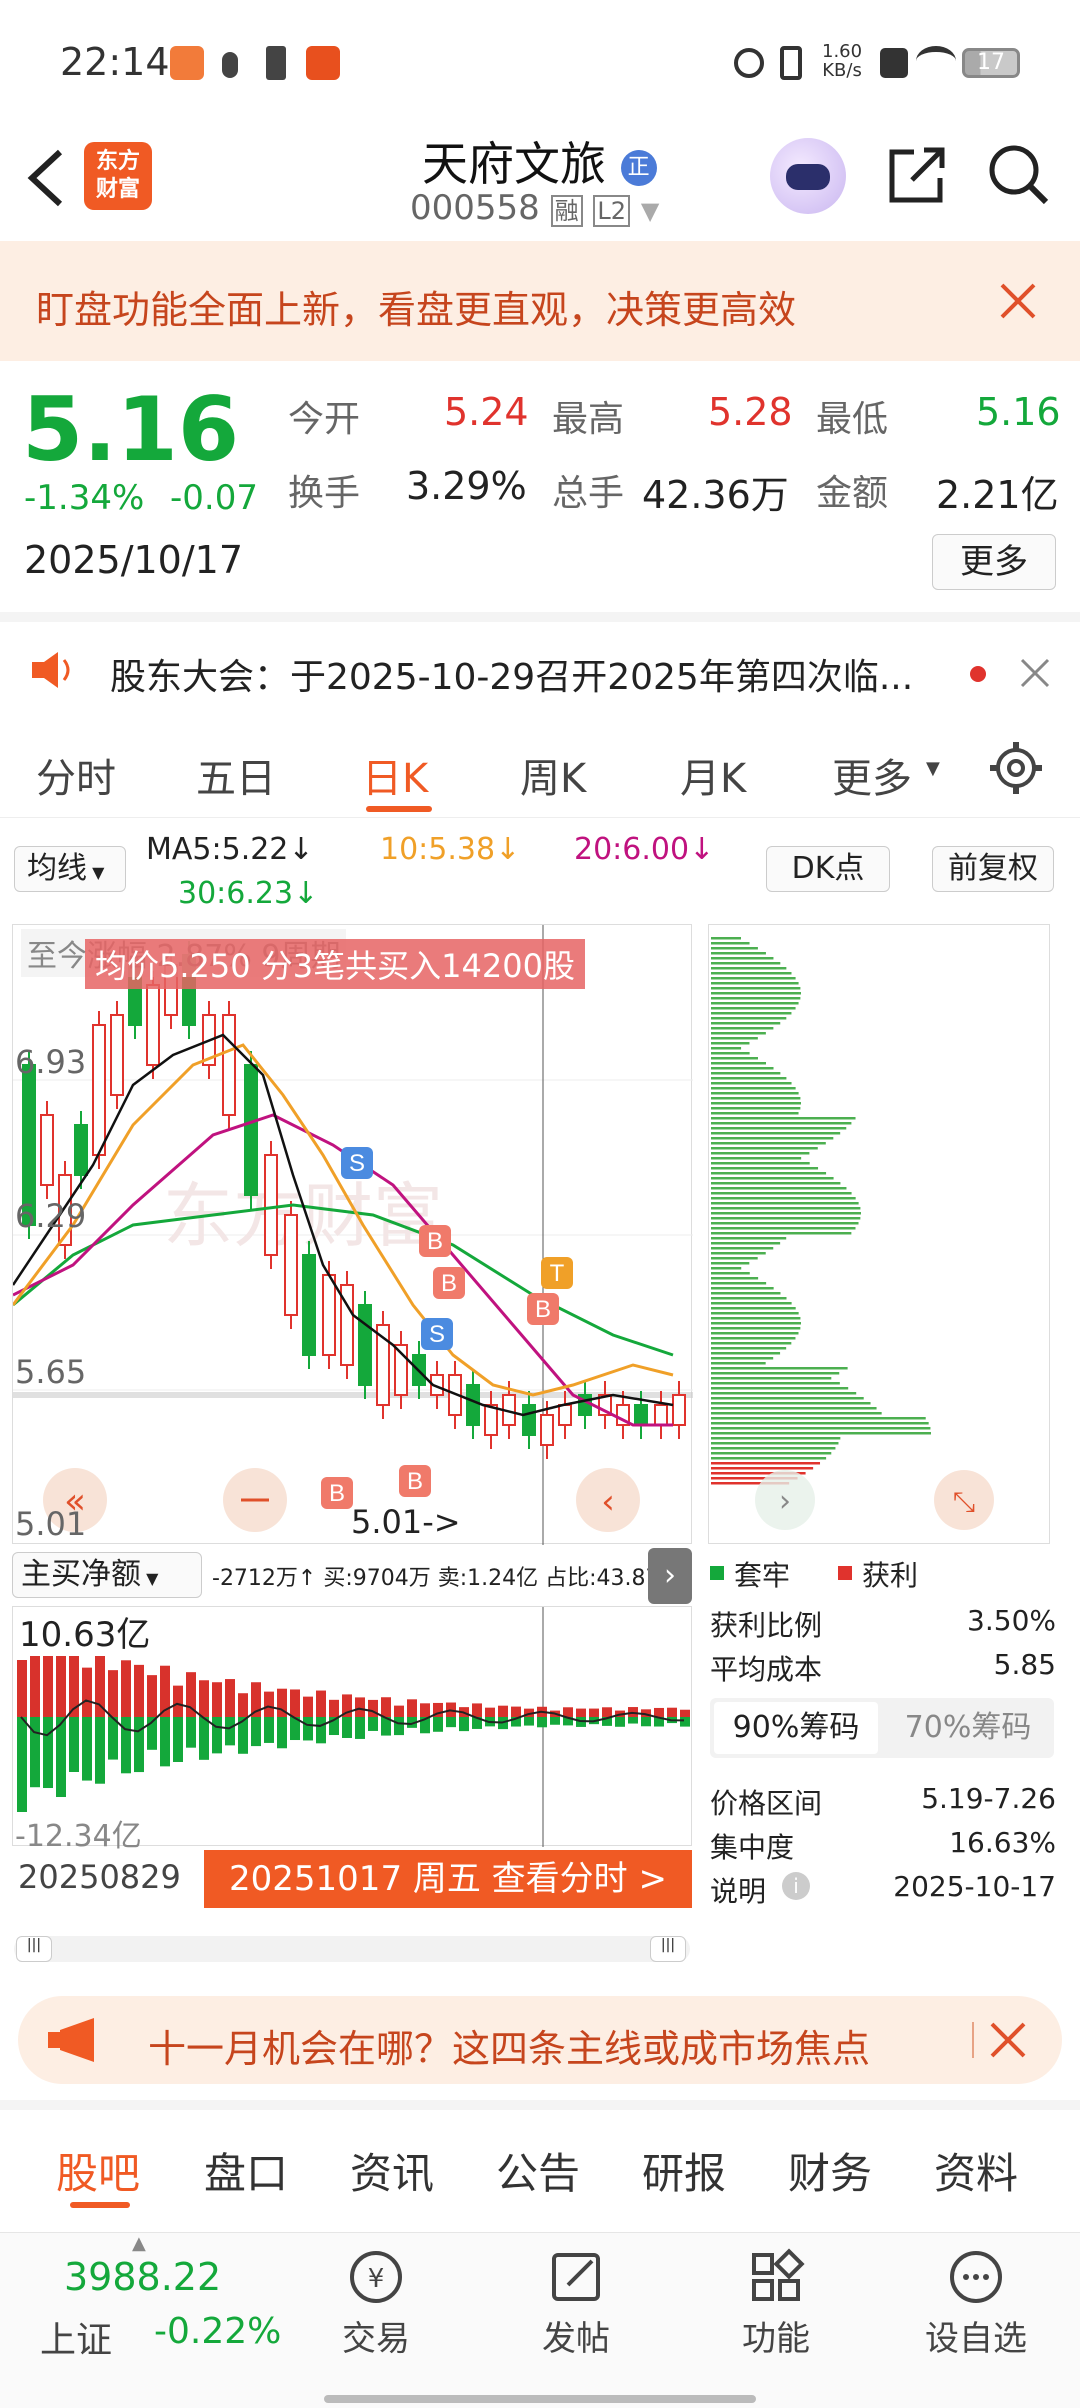 The width and height of the screenshot is (1080, 2408). Describe the element at coordinates (588, 493) in the screenshot. I see `volume-label: 总手` at that location.